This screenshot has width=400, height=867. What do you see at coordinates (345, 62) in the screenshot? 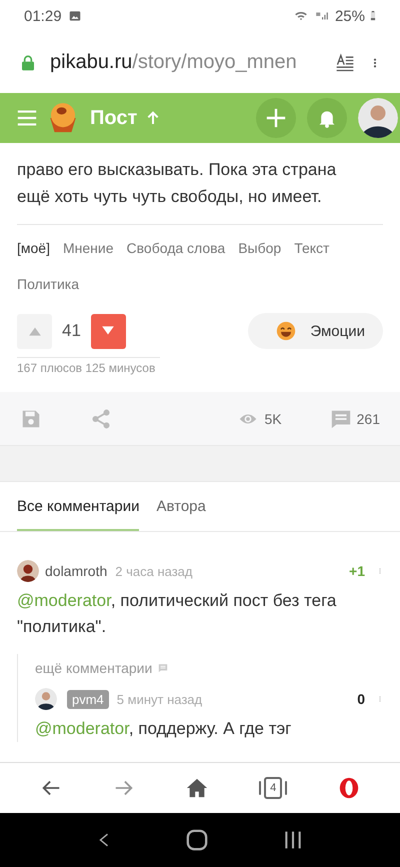
I see `reader-mode-icon` at bounding box center [345, 62].